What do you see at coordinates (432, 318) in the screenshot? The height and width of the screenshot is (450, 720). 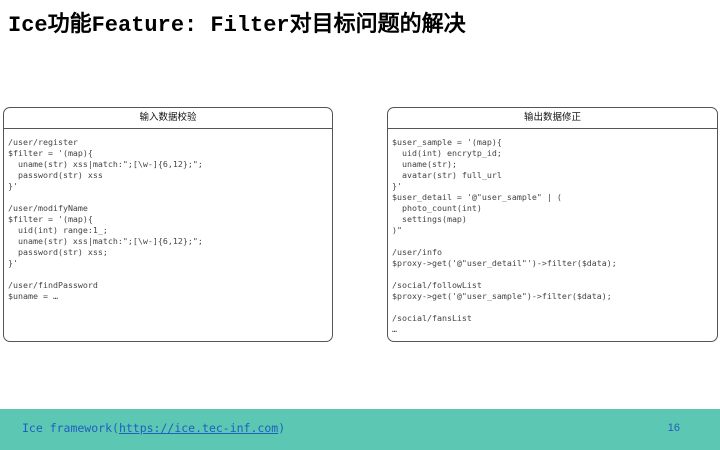 I see `code-line: /social/fansList` at bounding box center [432, 318].